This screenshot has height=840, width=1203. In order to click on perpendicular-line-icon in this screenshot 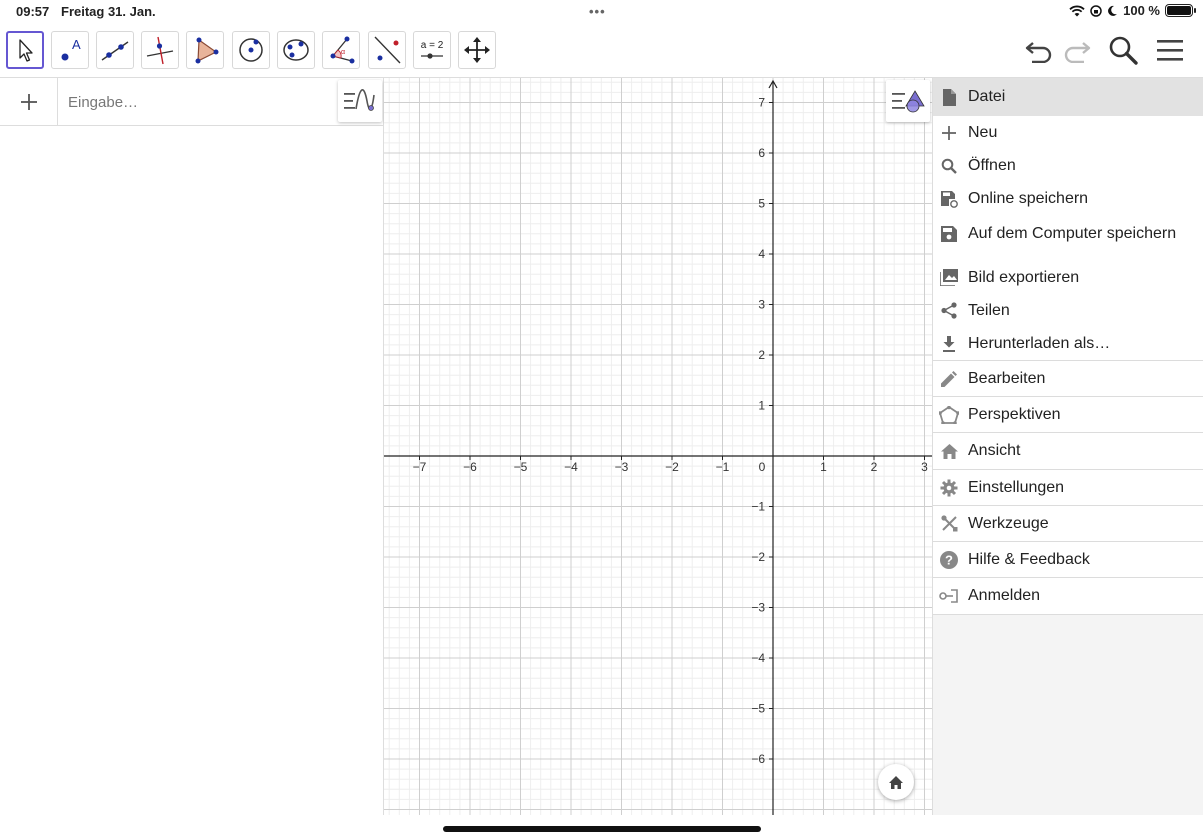, I will do `click(160, 50)`.